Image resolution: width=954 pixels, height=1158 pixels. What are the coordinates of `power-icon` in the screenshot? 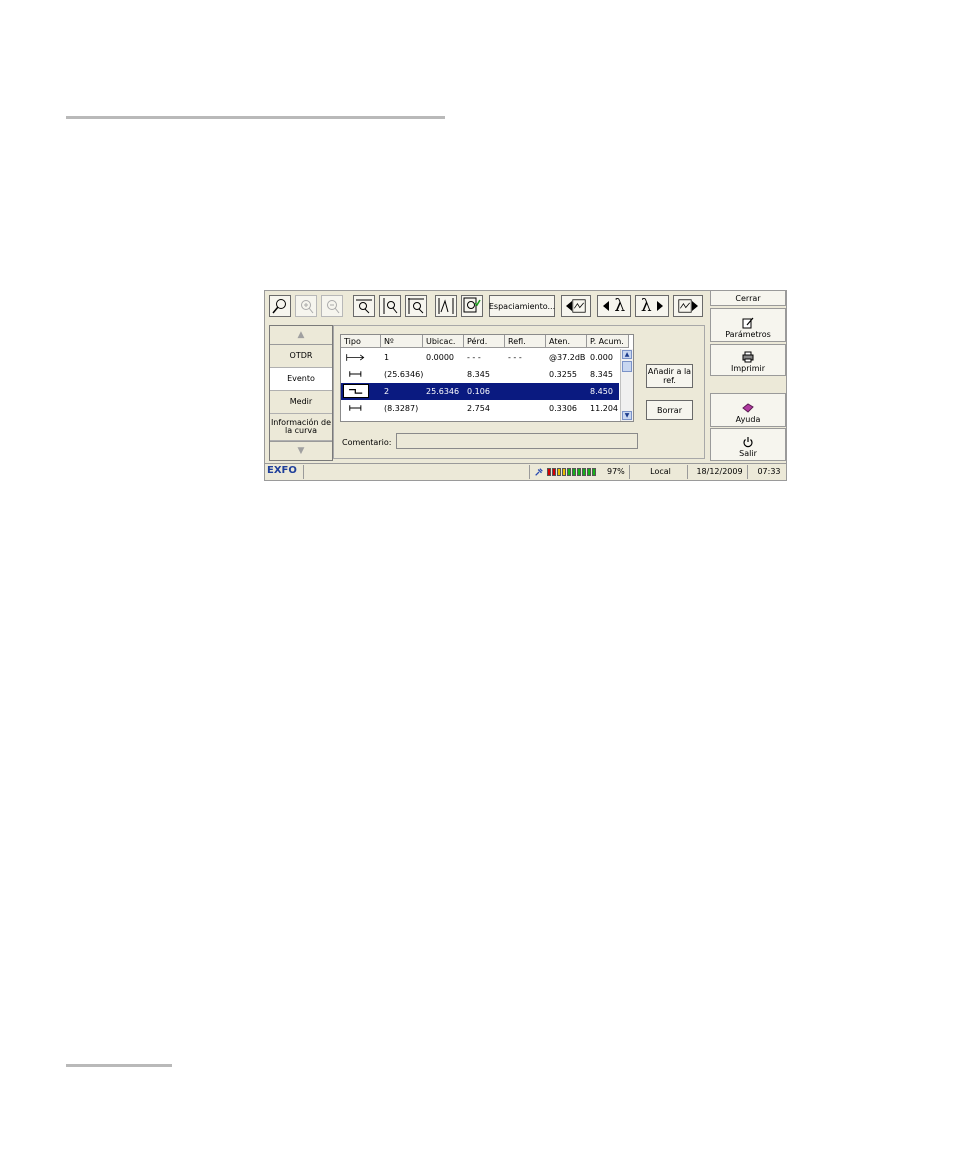 It's located at (748, 442).